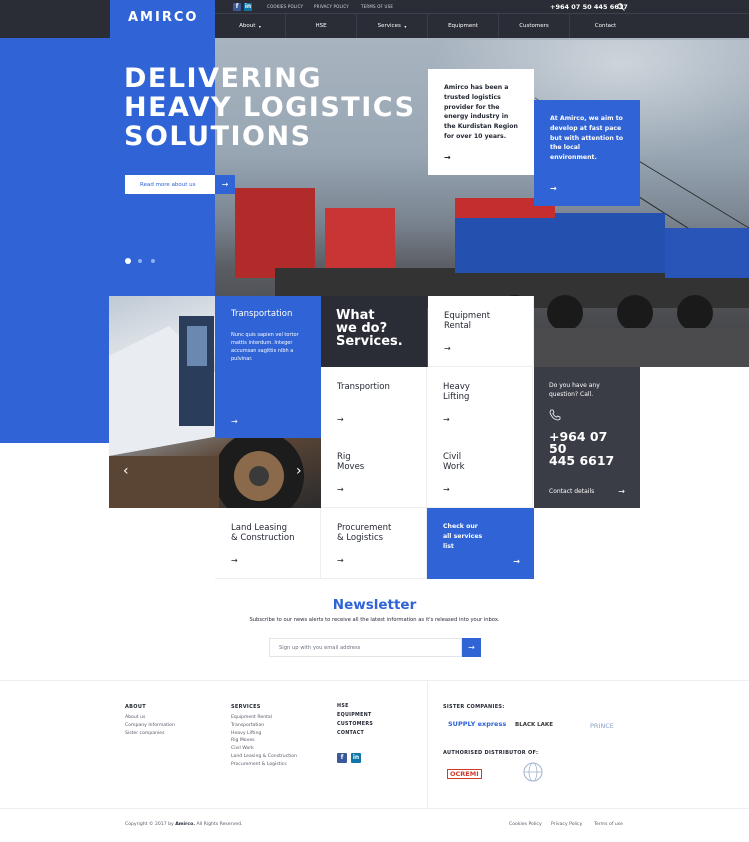  I want to click on sister-companies-title: SISTER COMPANIES:, so click(474, 707).